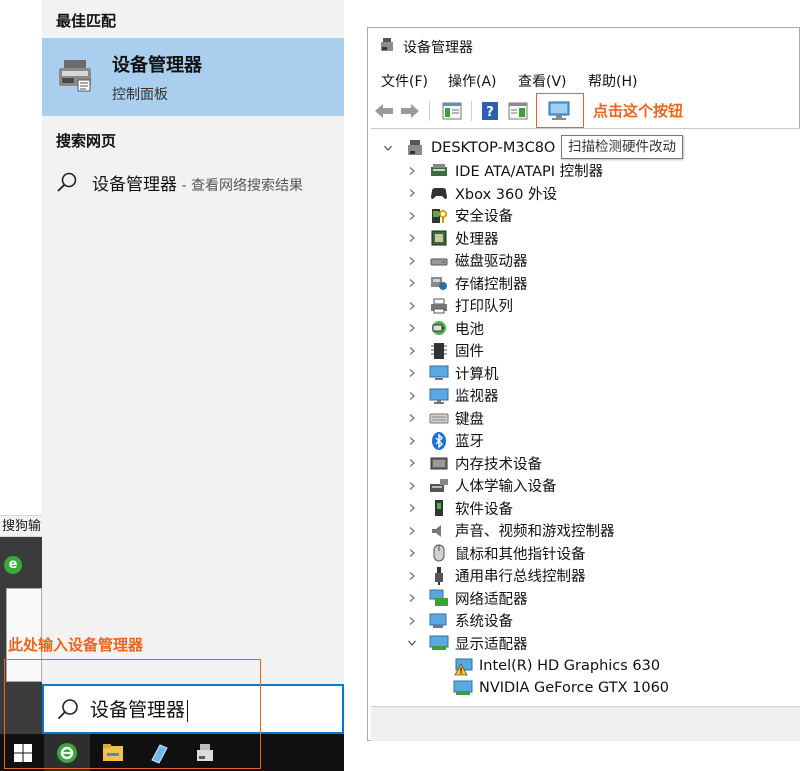 The image size is (800, 771). What do you see at coordinates (467, 283) in the screenshot?
I see `tree-category-item: 存储控制器` at bounding box center [467, 283].